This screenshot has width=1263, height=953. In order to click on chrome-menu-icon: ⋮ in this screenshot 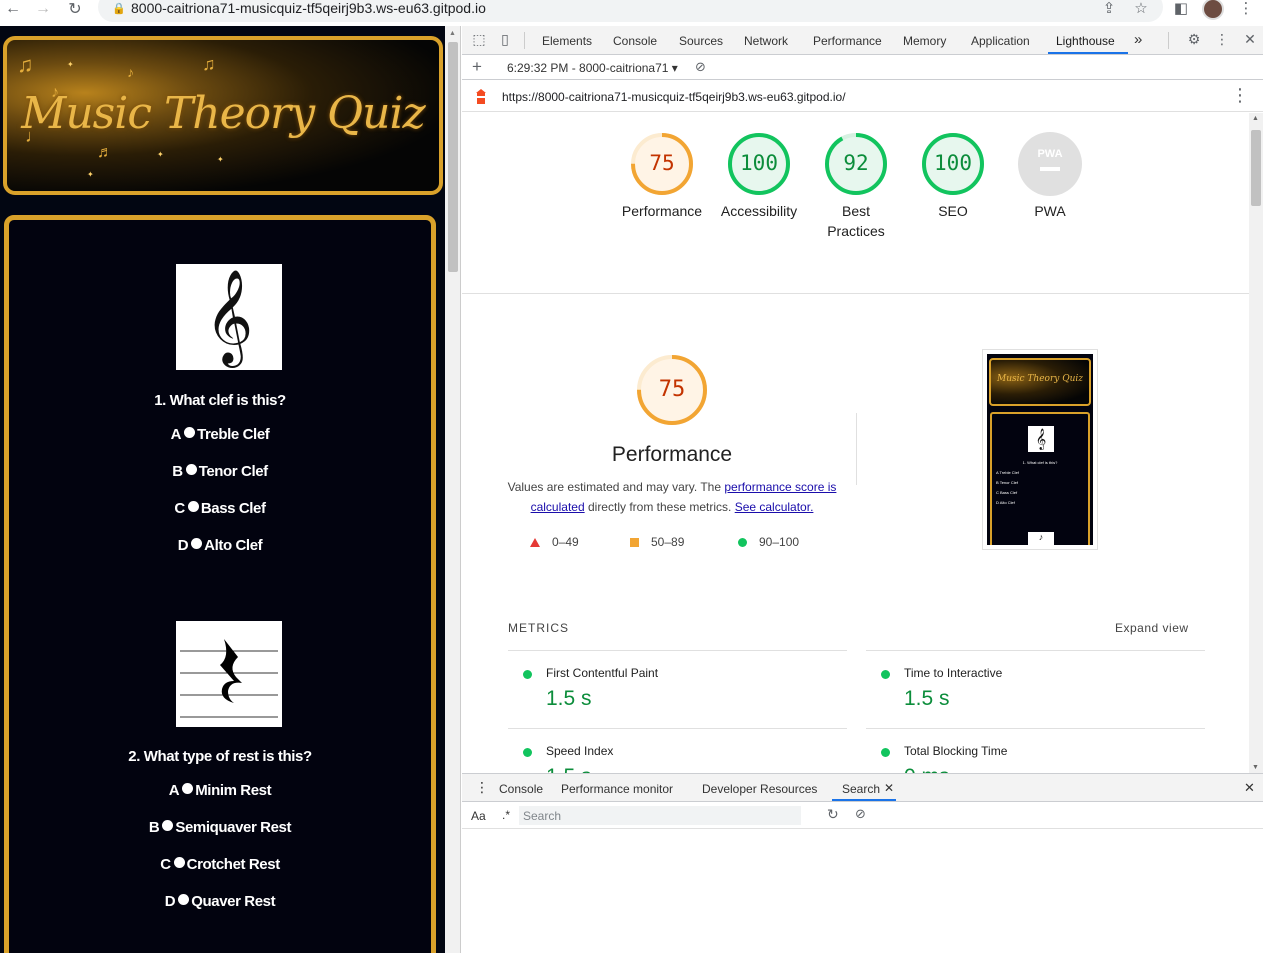, I will do `click(1246, 9)`.